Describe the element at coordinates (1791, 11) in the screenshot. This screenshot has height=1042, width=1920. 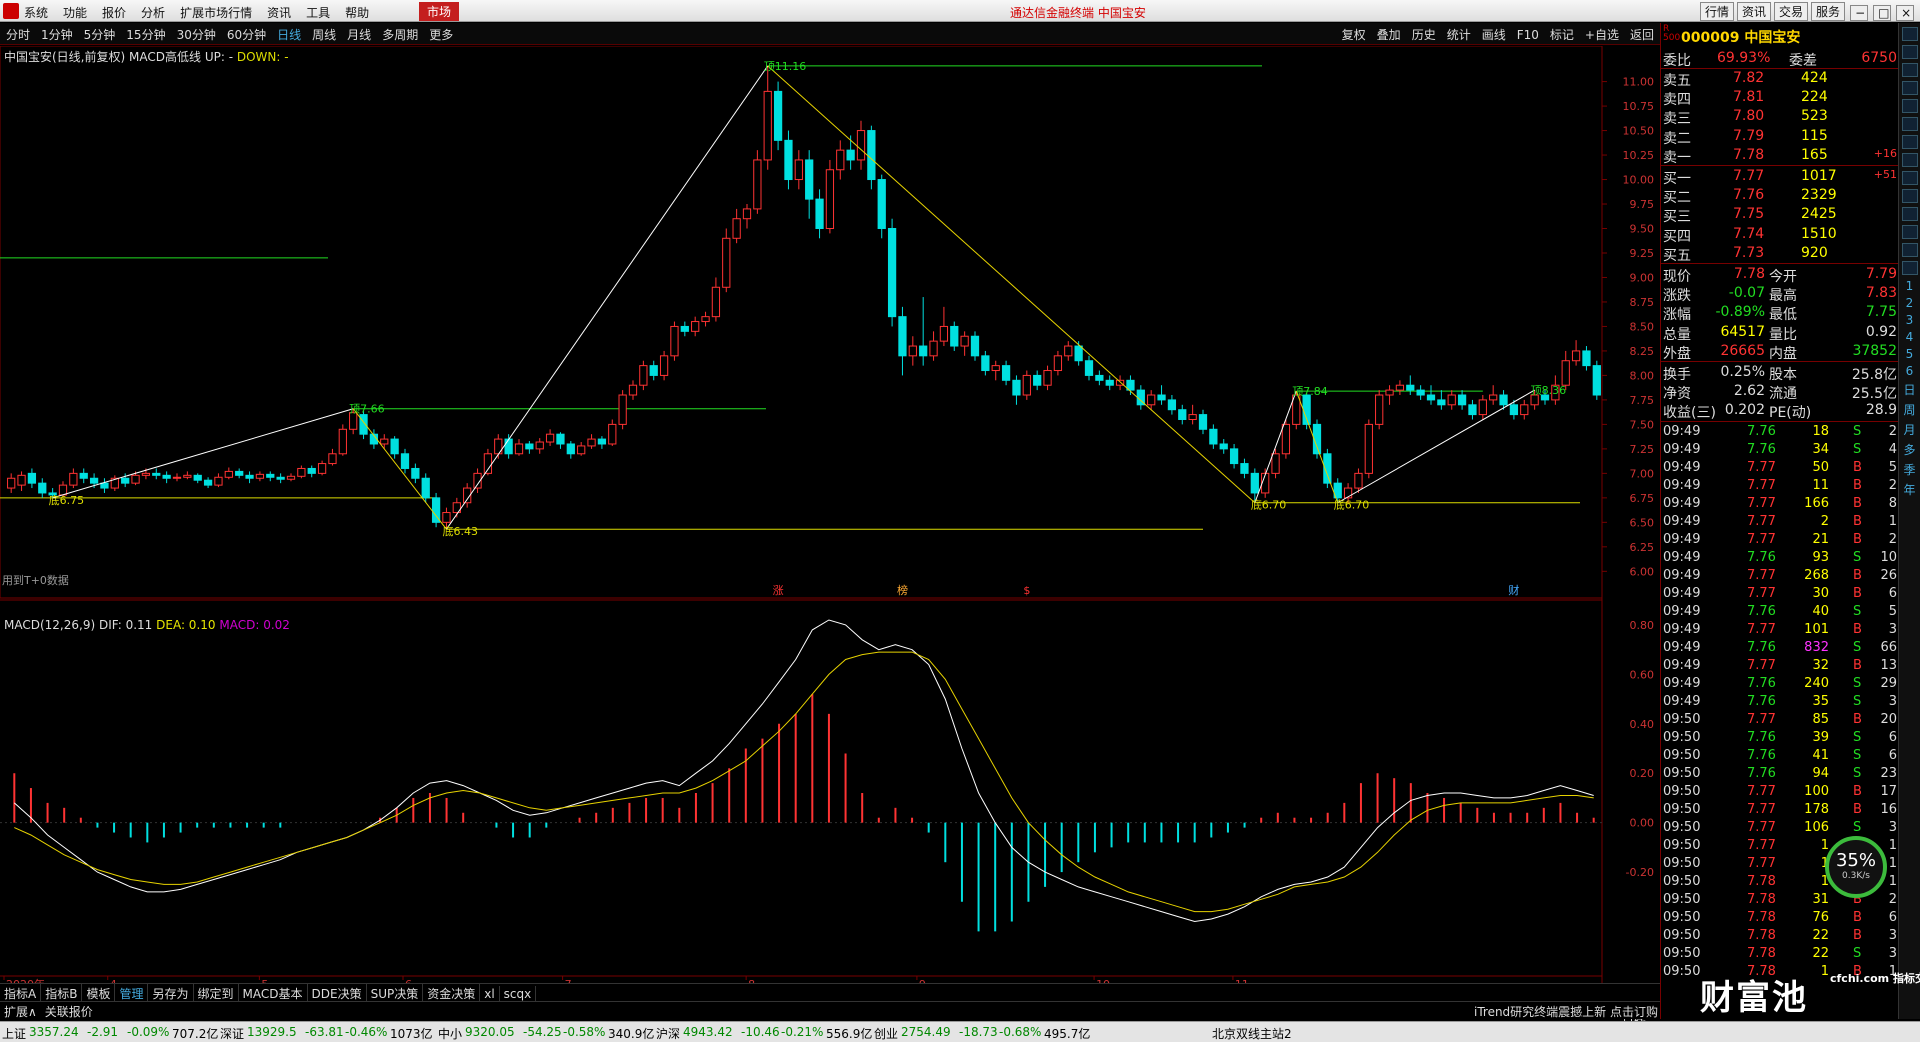
I see `top-button-2: 交易` at that location.